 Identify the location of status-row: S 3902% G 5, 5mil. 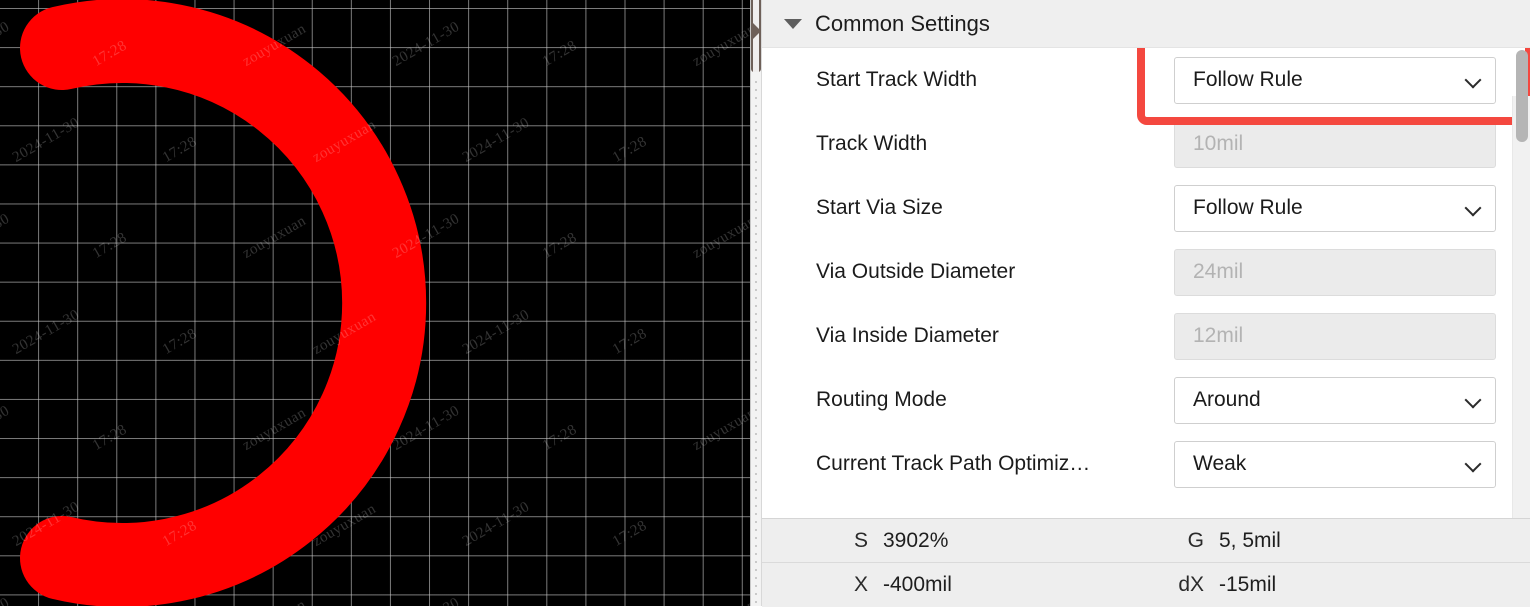
(1146, 541).